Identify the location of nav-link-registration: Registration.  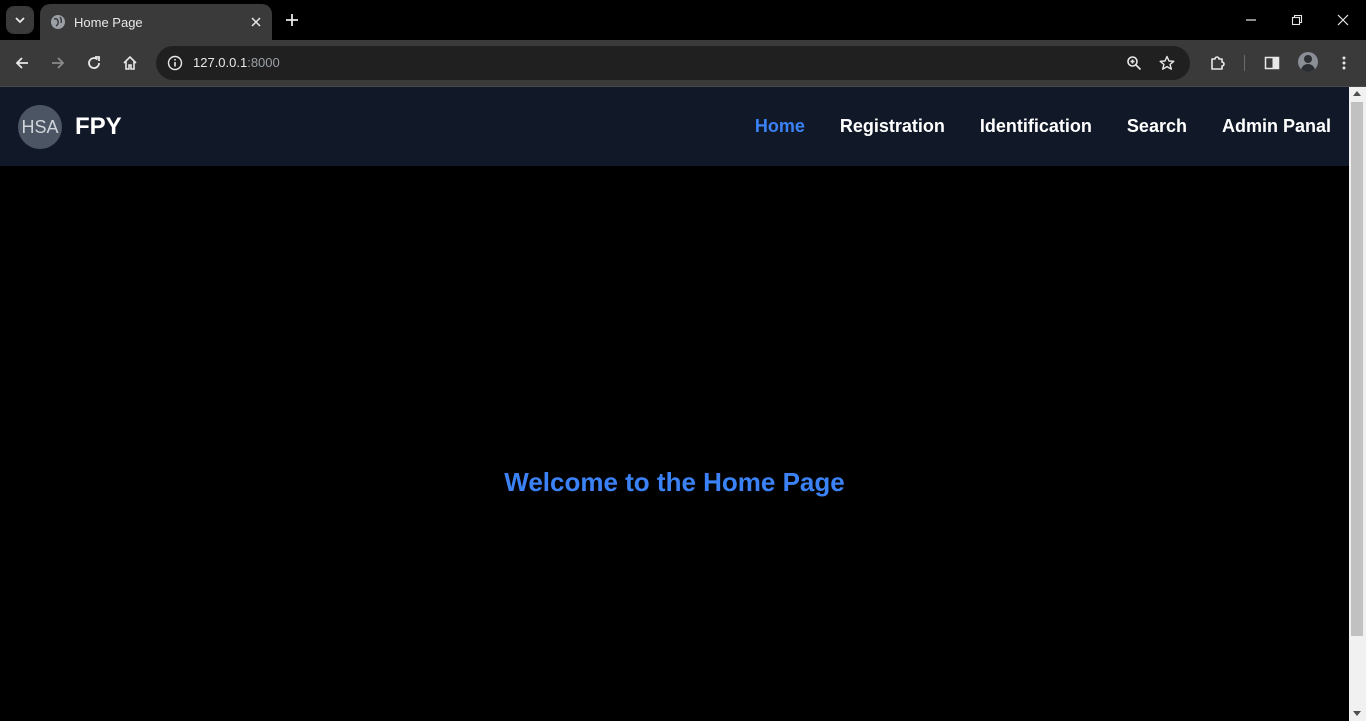
(892, 126).